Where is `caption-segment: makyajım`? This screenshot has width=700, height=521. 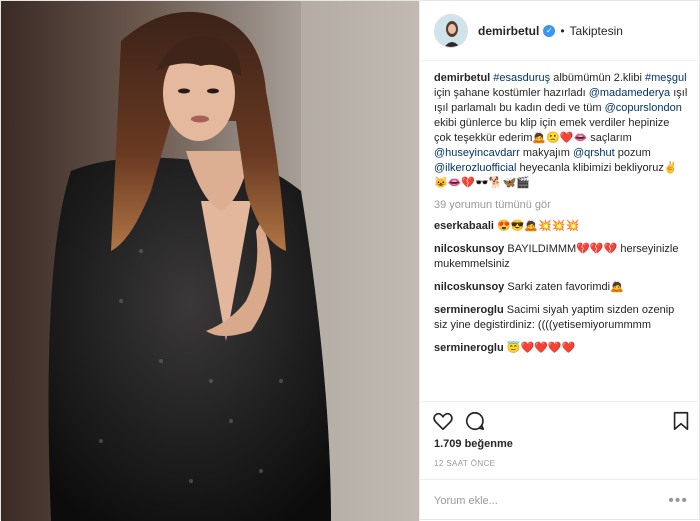 caption-segment: makyajım is located at coordinates (546, 153).